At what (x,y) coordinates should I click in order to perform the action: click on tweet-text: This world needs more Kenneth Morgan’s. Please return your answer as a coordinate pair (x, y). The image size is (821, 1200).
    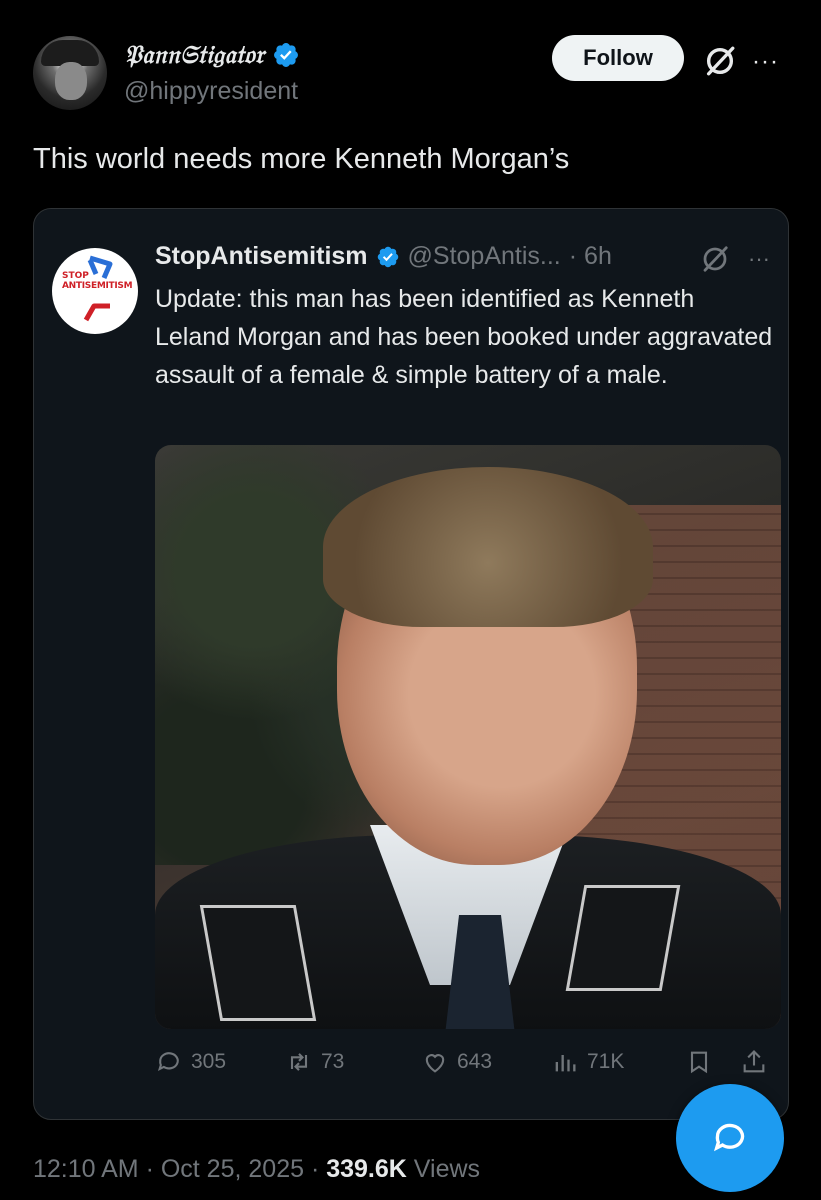
    Looking at the image, I should click on (301, 159).